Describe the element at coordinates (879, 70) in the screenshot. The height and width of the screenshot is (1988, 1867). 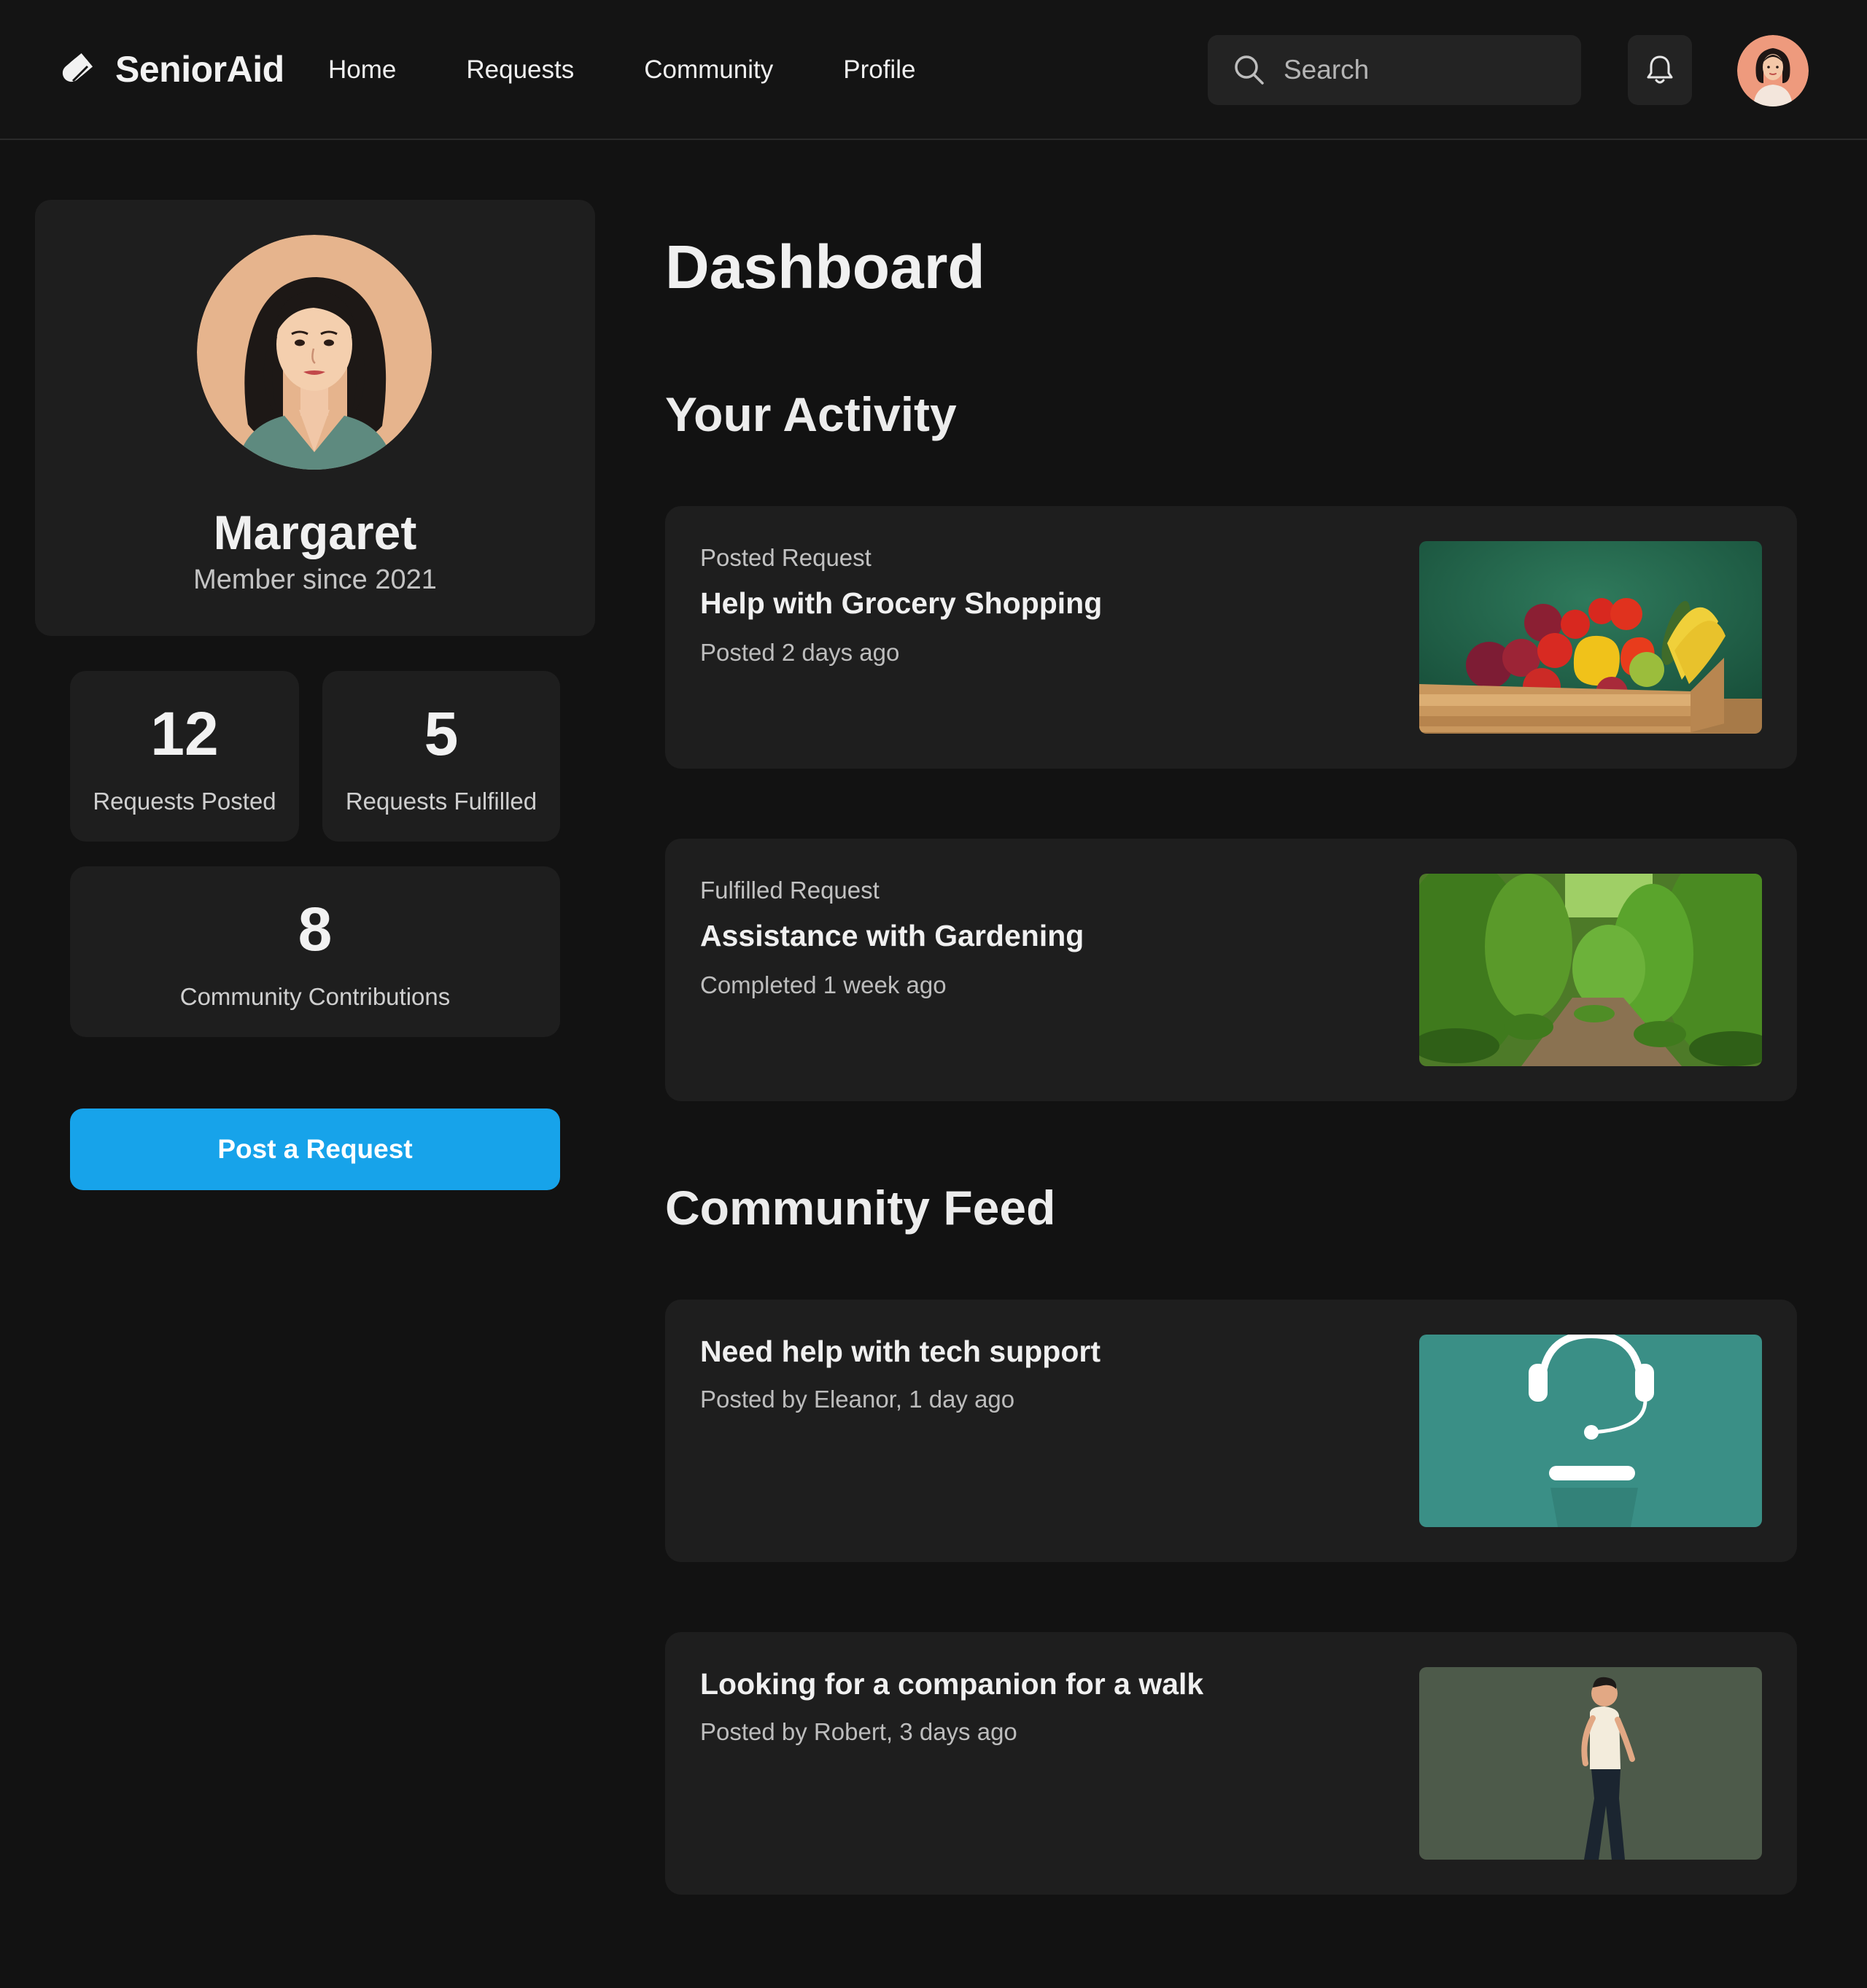
I see `nav-link-profile: Profile` at that location.